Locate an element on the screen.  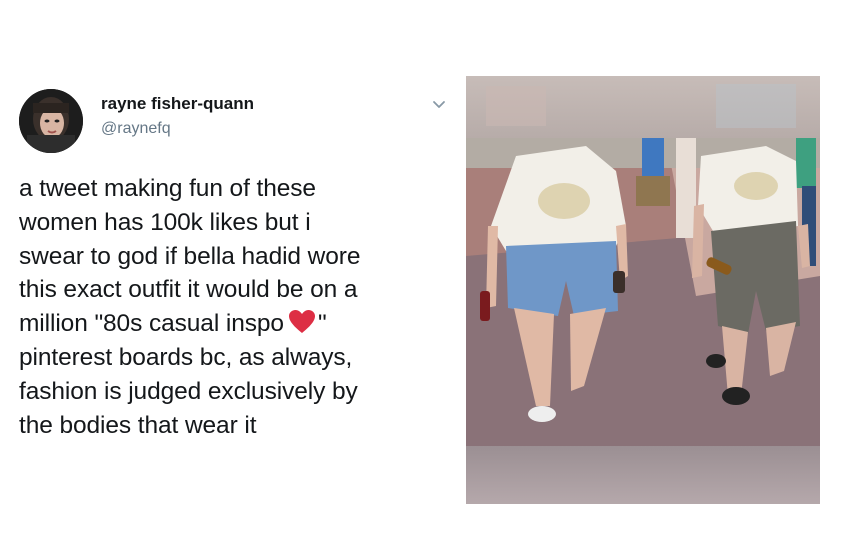
heart-emoji-icon is located at coordinates (302, 322).